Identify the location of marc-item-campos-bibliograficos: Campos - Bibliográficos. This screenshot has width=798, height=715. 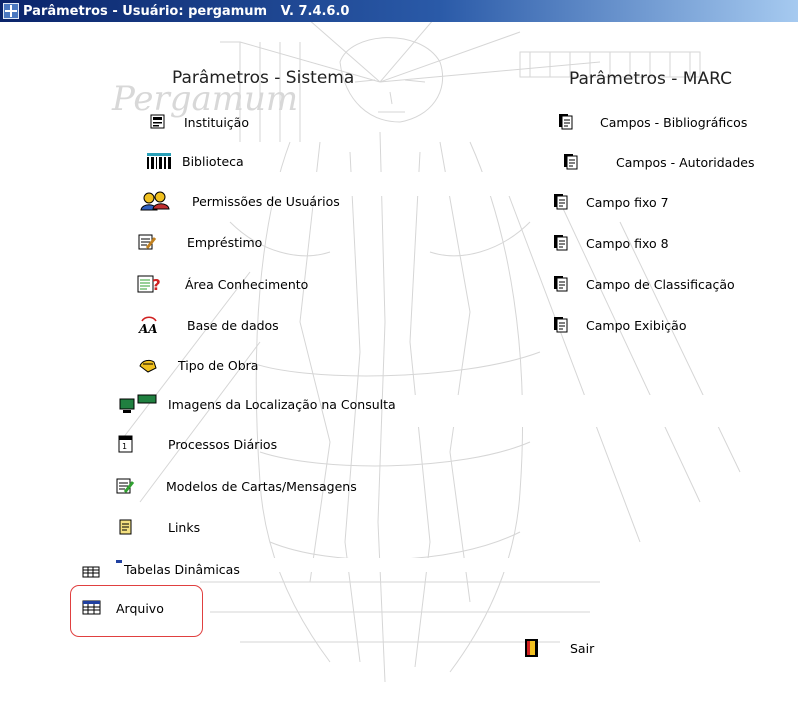
(652, 122).